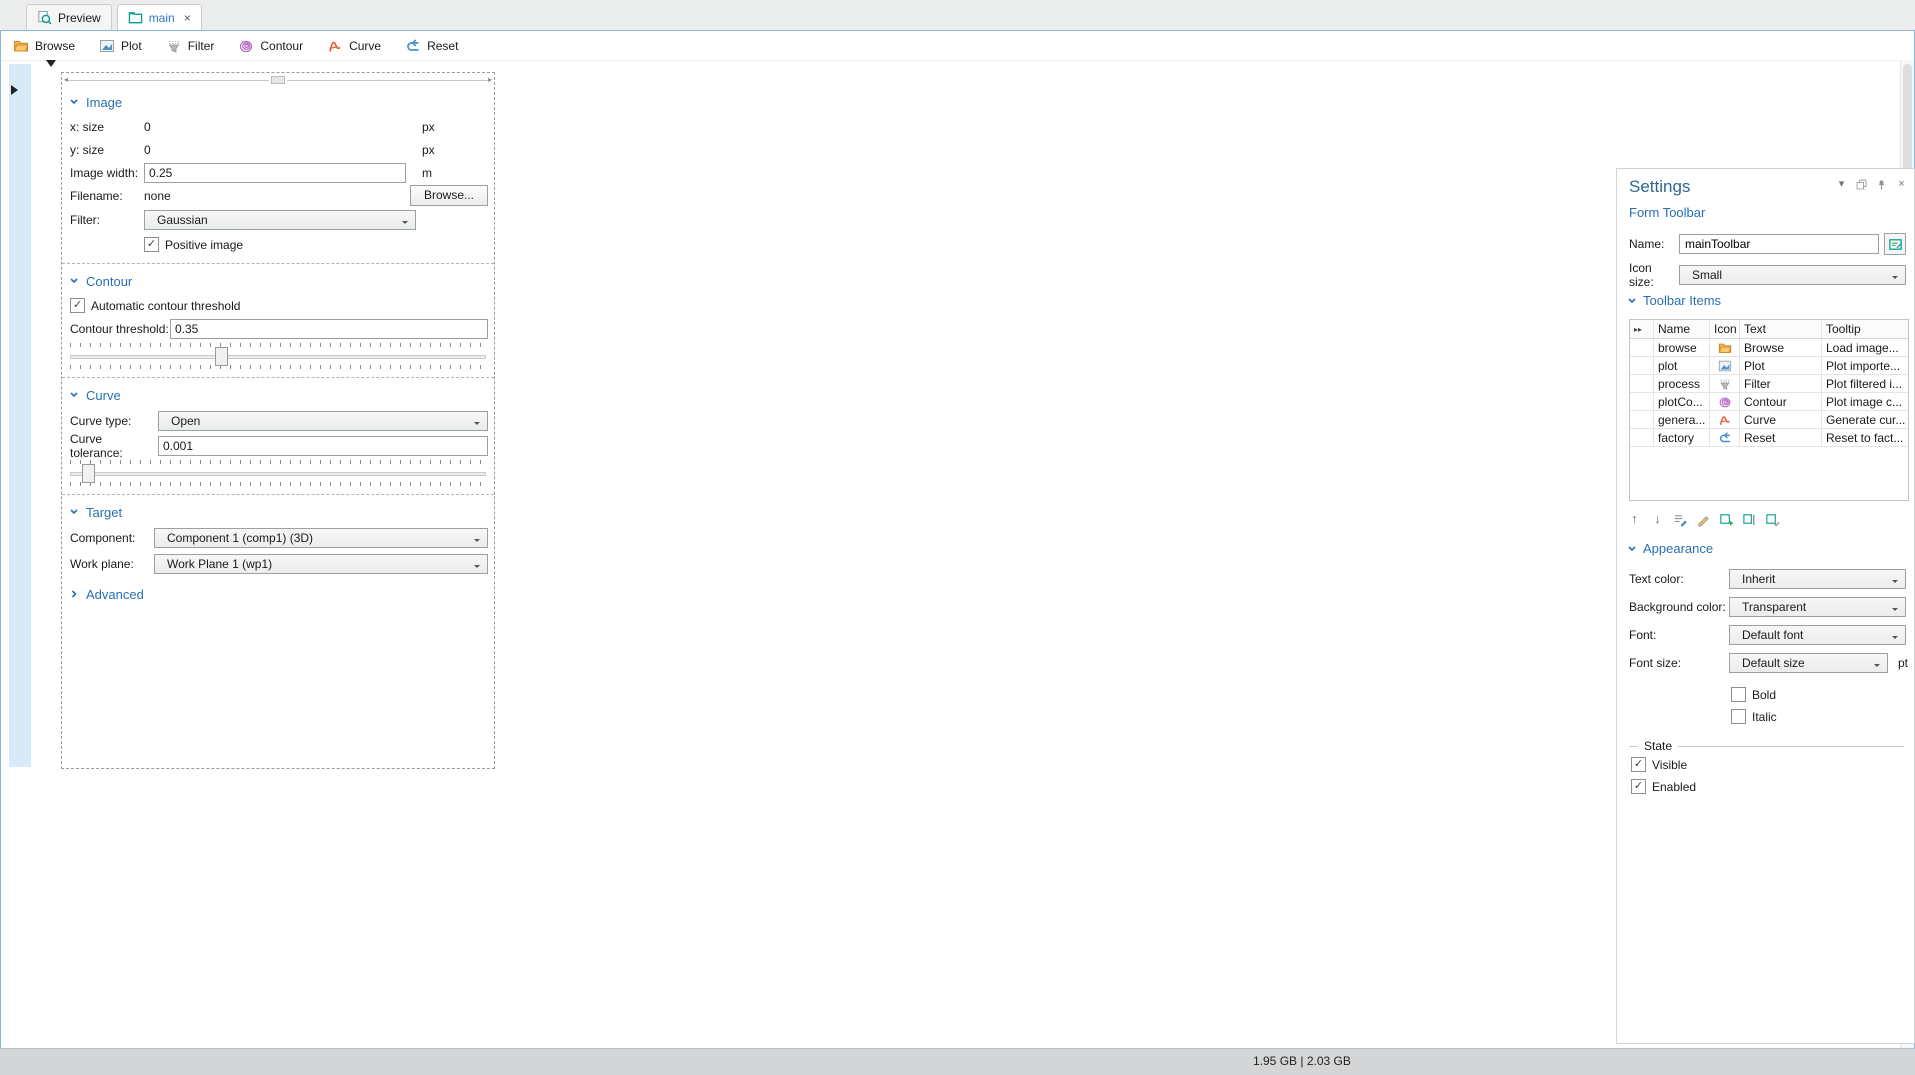  Describe the element at coordinates (1659, 764) in the screenshot. I see `visible-checkbox: ✓ Visible` at that location.